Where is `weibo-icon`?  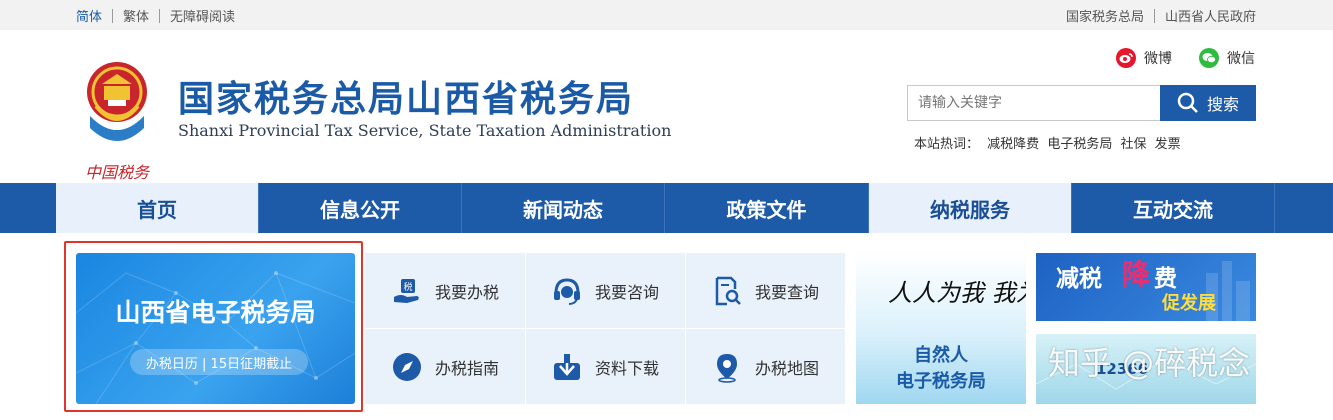
weibo-icon is located at coordinates (1126, 58).